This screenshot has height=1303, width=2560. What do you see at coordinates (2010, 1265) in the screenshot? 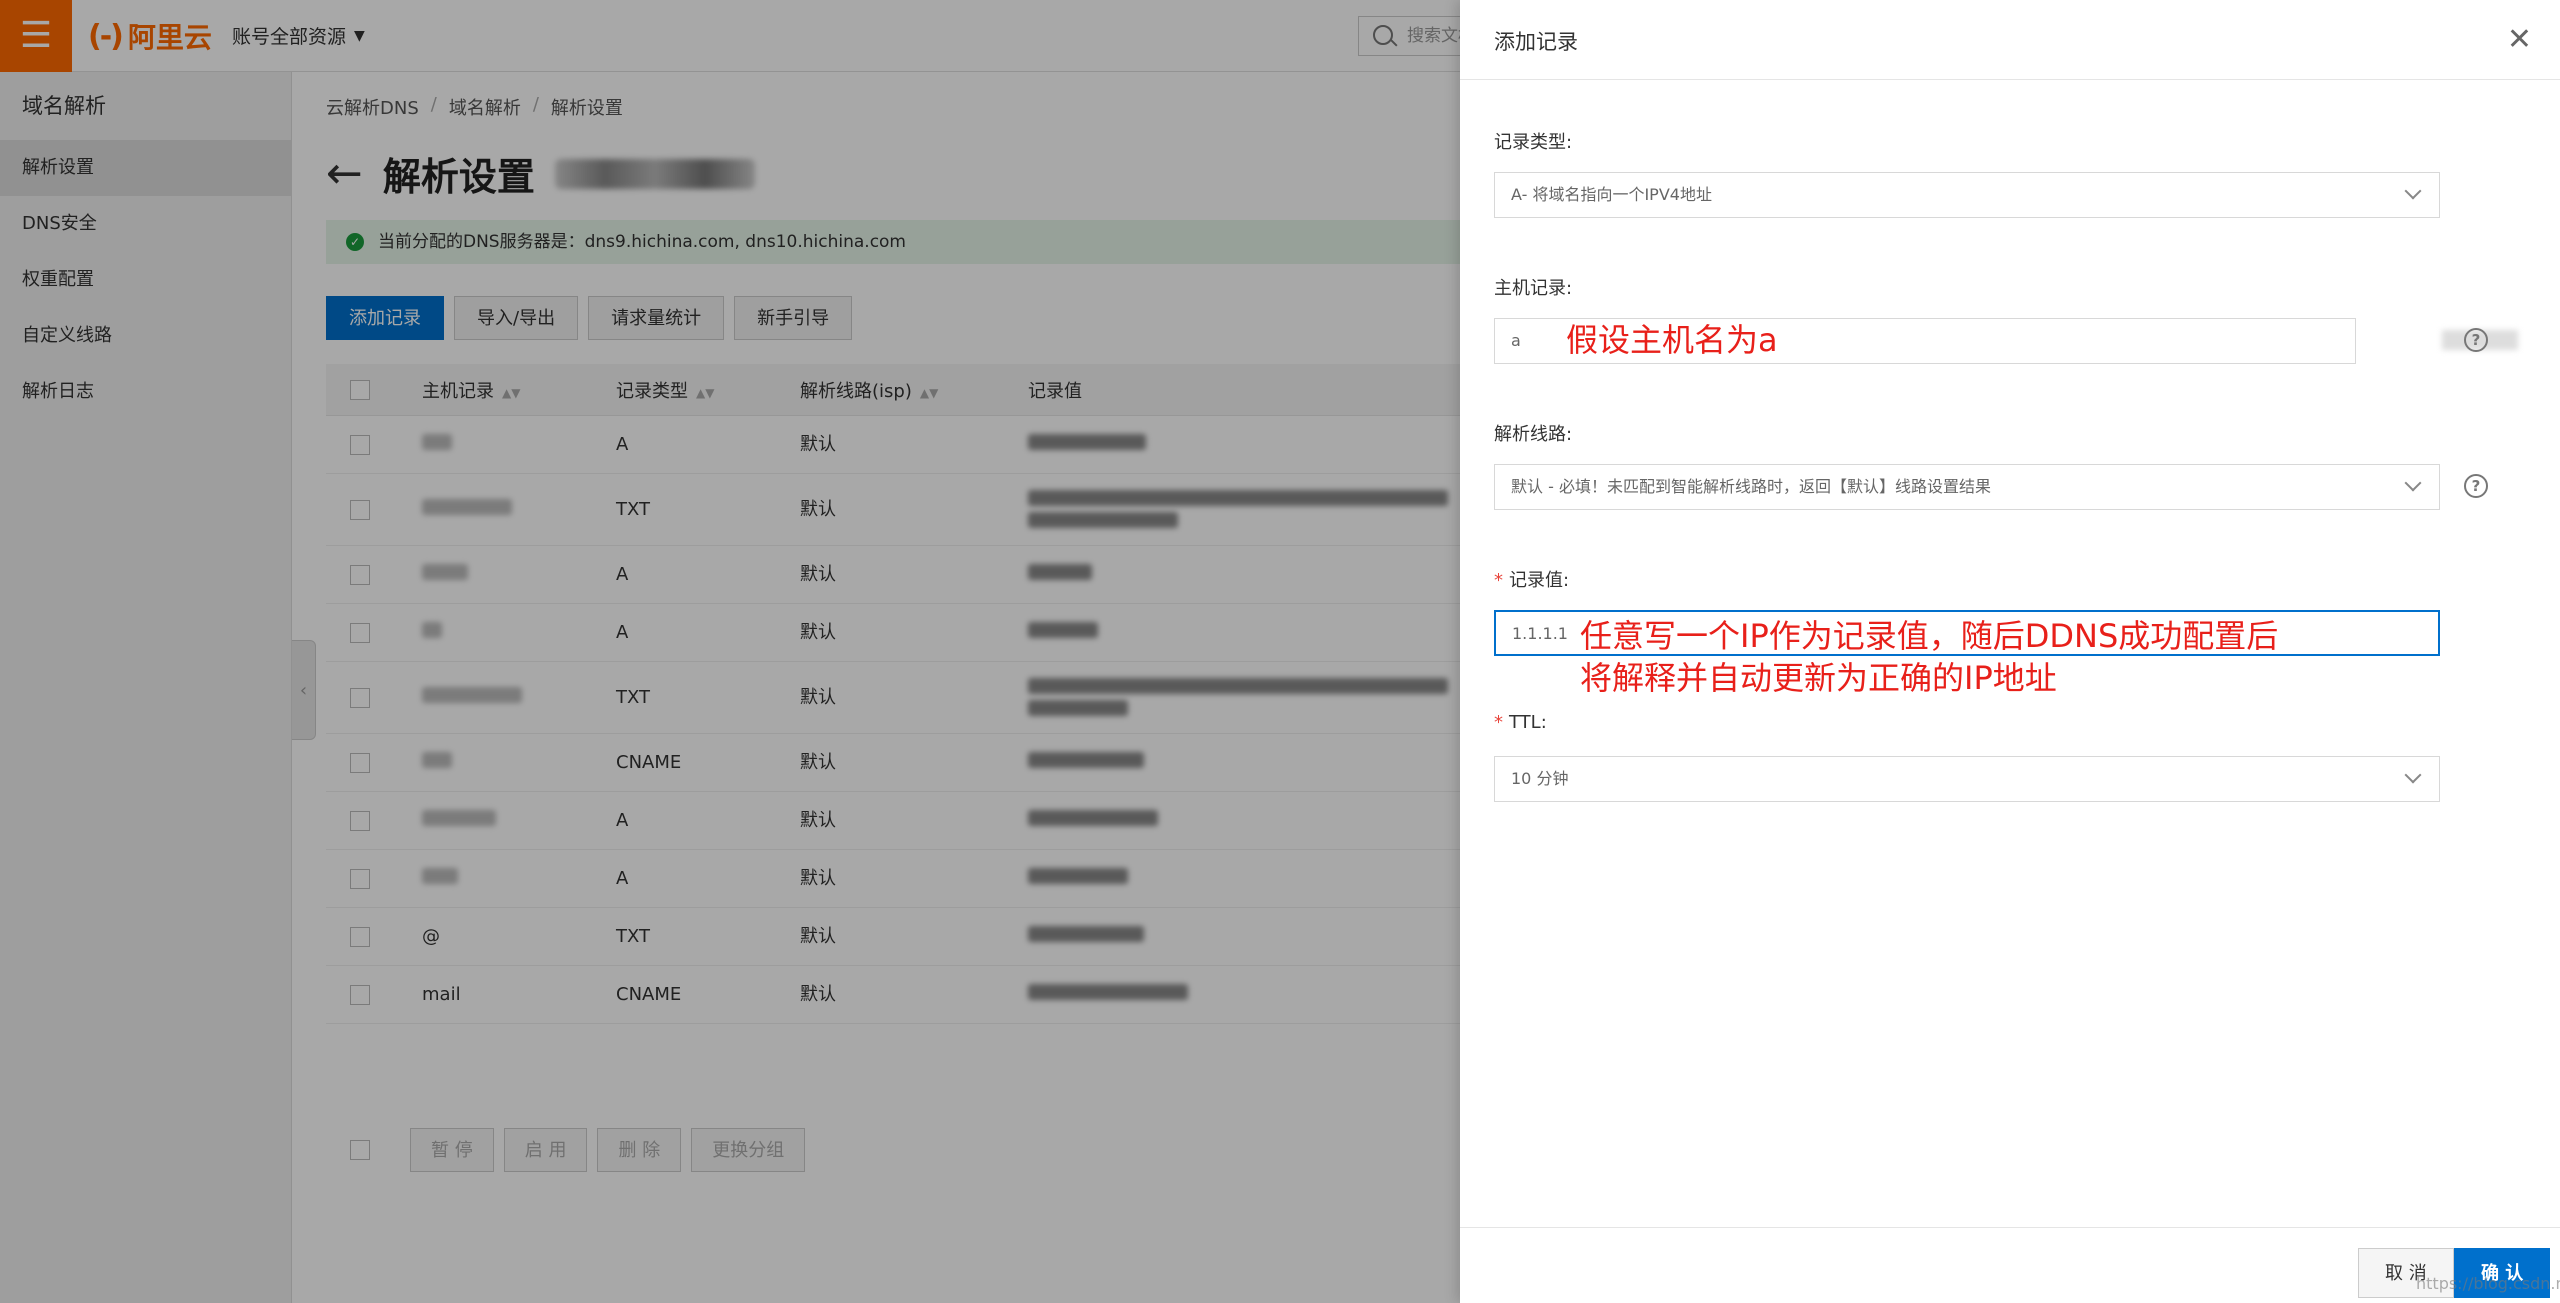
I see `drawer-footer: 取 消 确 认 https://blog.csdn.net/pzhi` at bounding box center [2010, 1265].